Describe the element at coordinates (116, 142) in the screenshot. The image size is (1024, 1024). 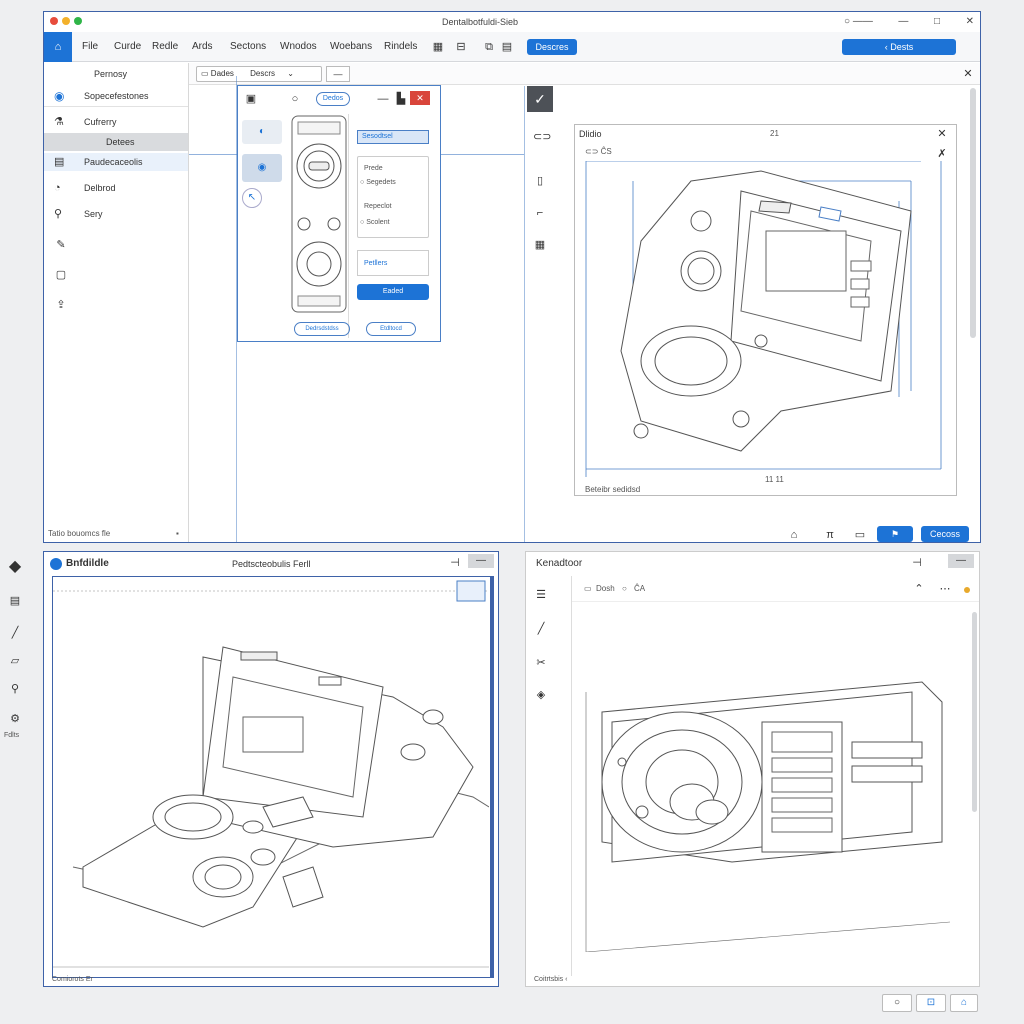
I see `sidebar-item-detees: Detees` at that location.